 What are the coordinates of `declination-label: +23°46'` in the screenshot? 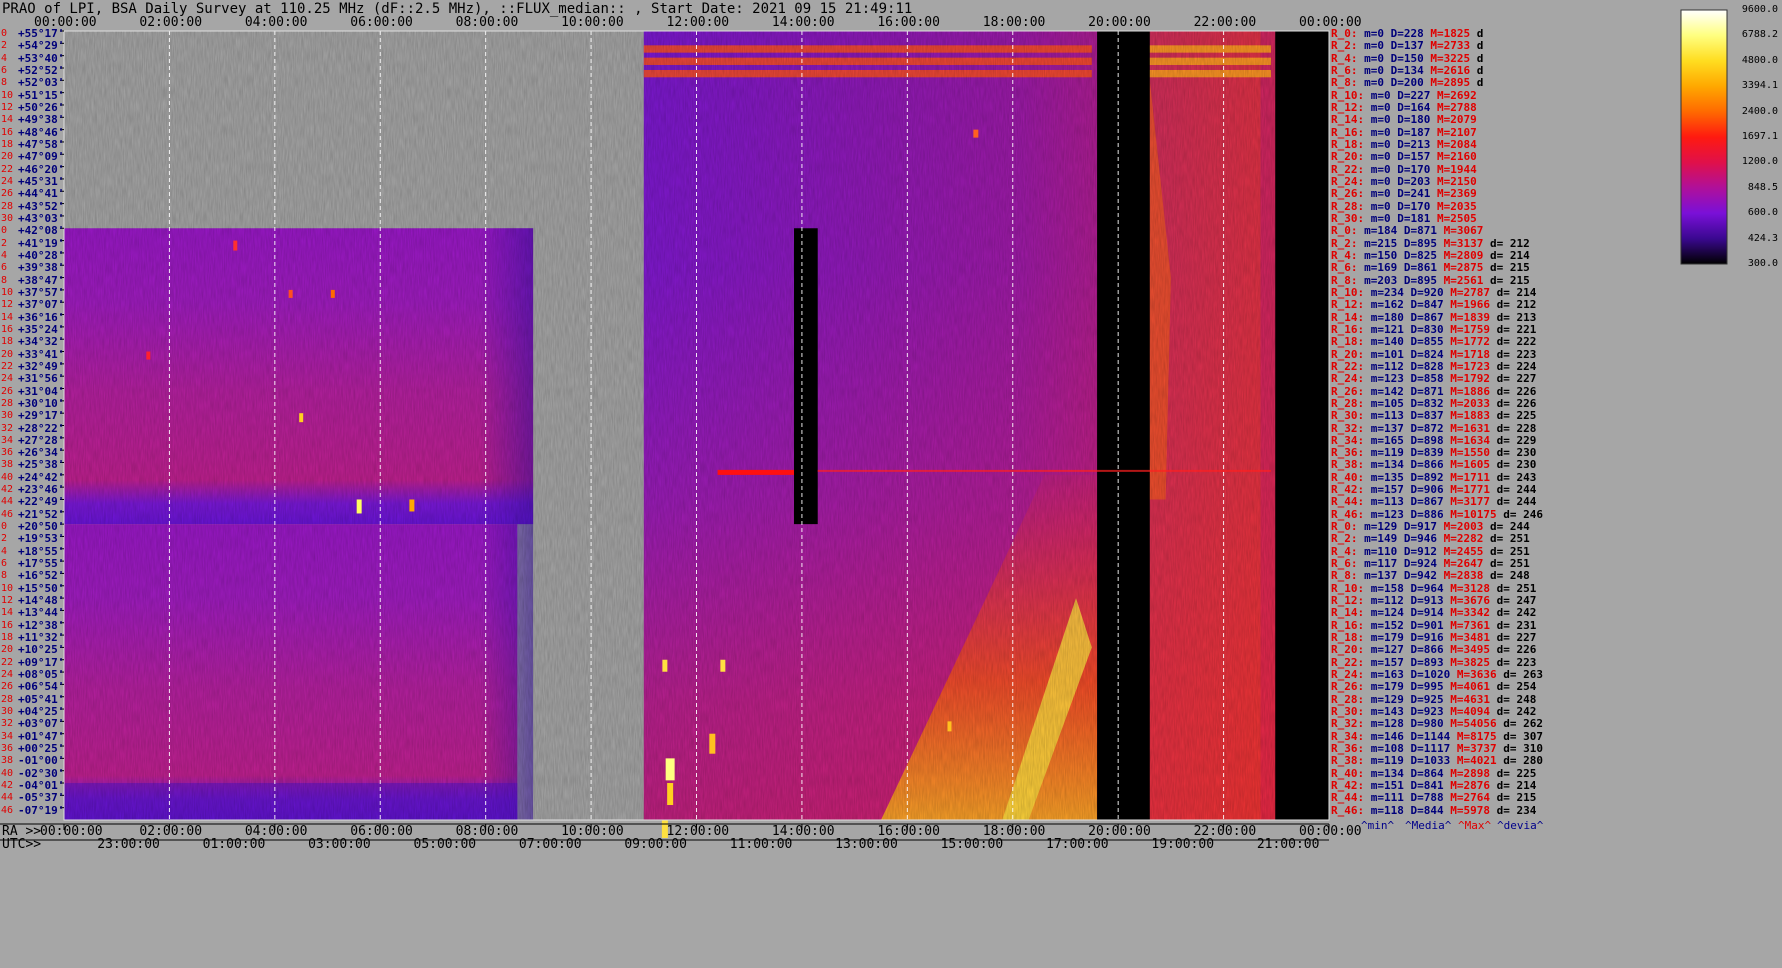 It's located at (41, 490).